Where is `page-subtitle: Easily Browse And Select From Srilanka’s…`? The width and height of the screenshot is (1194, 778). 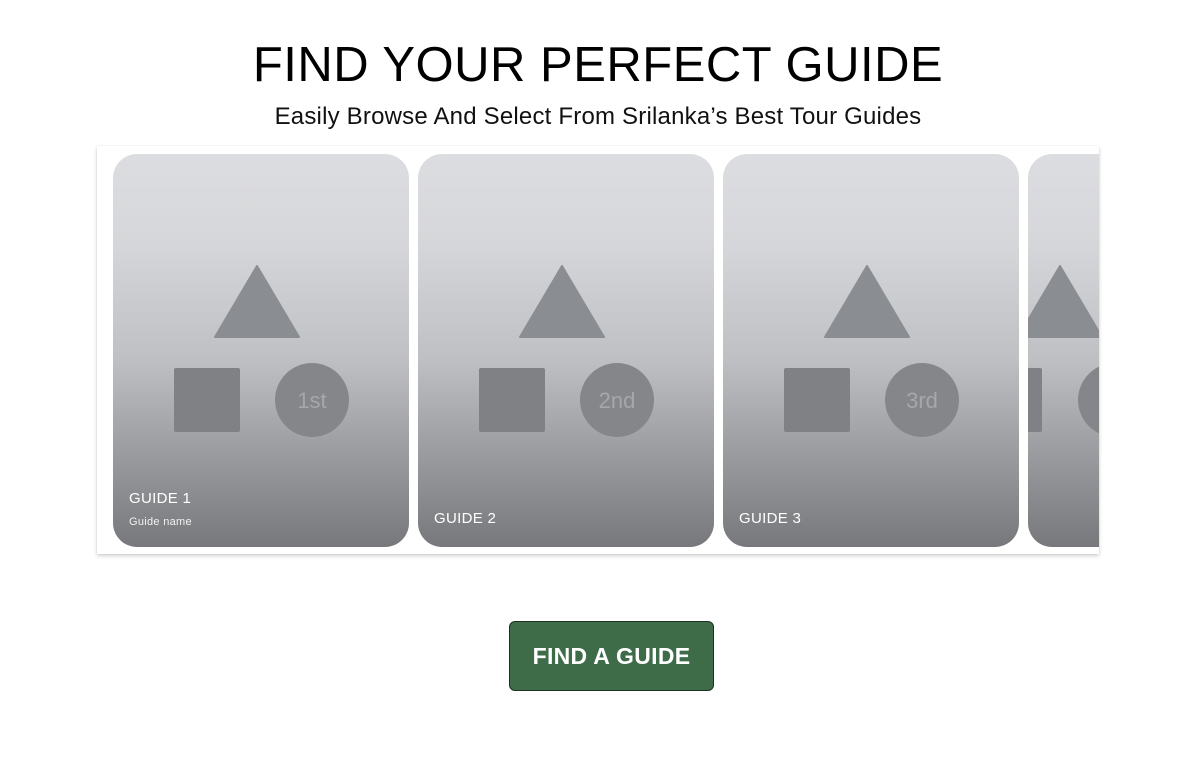
page-subtitle: Easily Browse And Select From Srilanka’s… is located at coordinates (598, 116).